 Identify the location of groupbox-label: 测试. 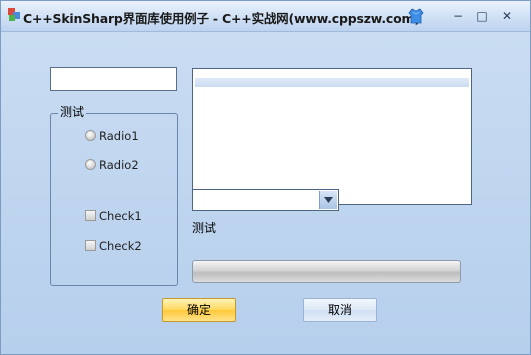
(72, 112).